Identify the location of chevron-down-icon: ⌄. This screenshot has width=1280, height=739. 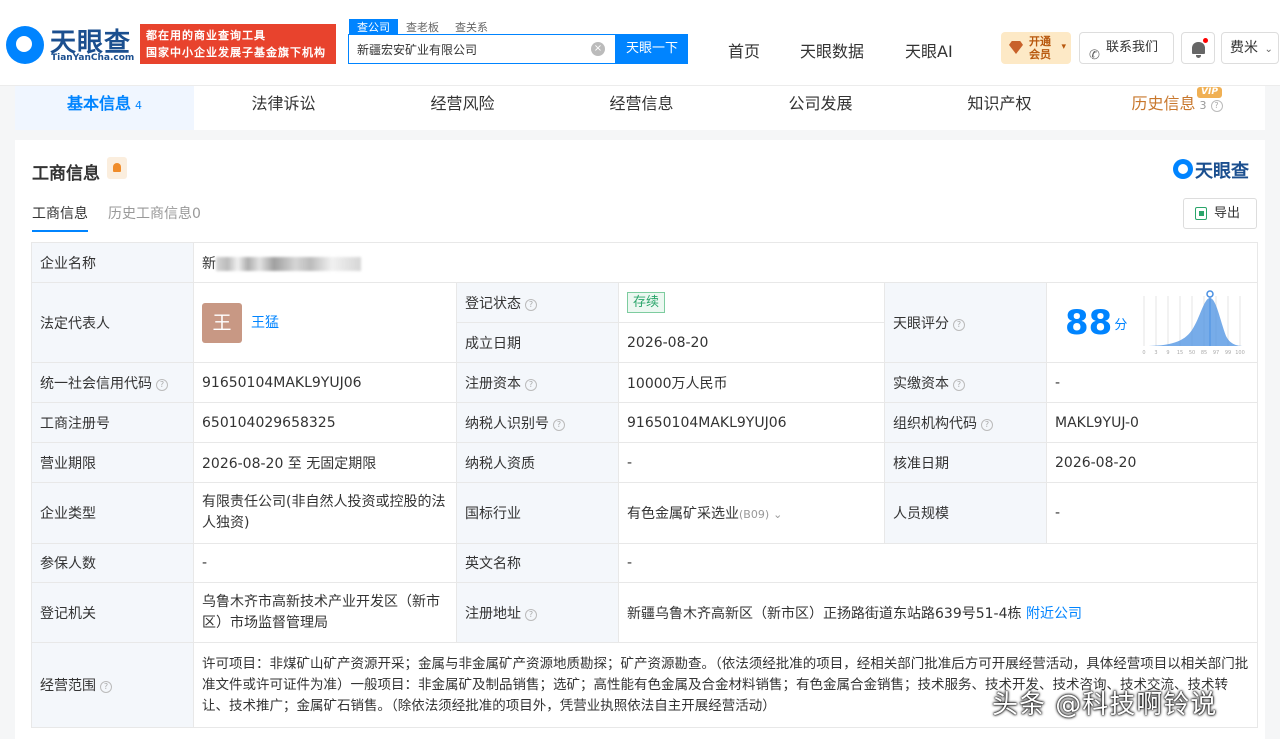
(778, 514).